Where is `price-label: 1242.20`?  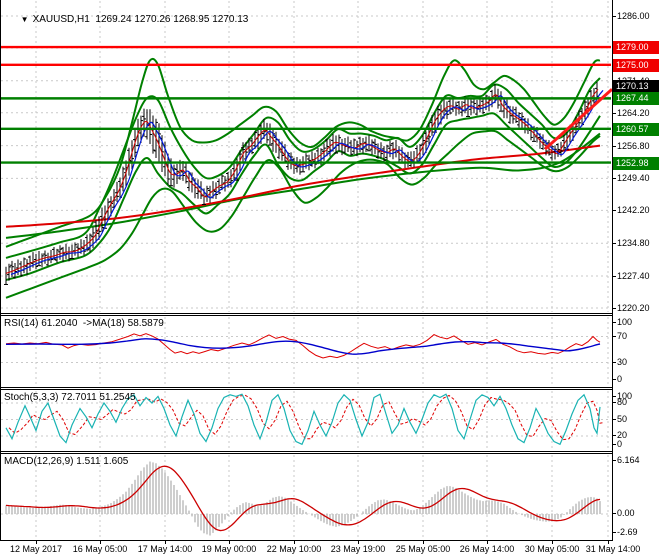 price-label: 1242.20 is located at coordinates (633, 210).